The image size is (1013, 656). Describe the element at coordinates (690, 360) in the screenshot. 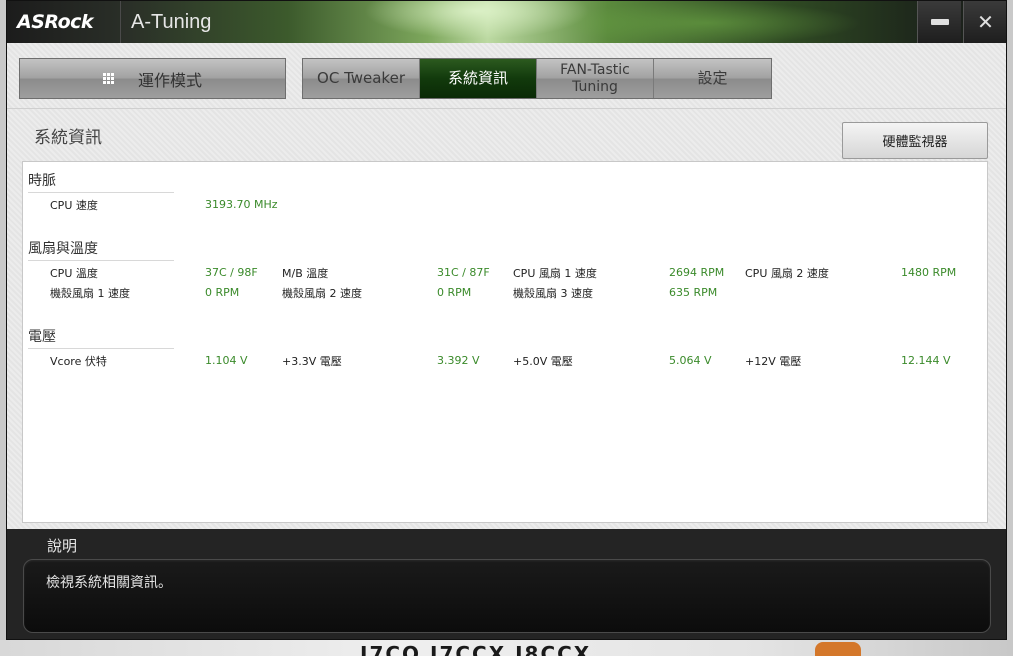

I see `v50-value: 5.064 V` at that location.